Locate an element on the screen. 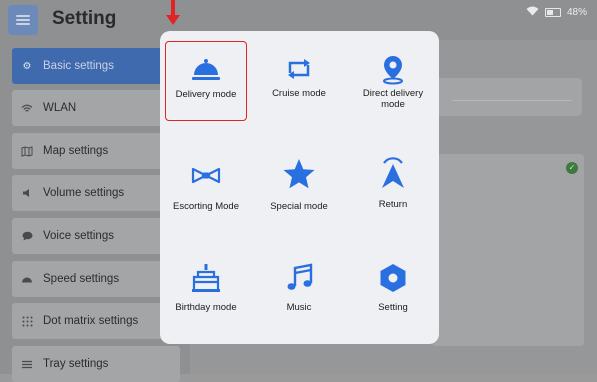  sidebar-item-label: Voice settings is located at coordinates (78, 236).